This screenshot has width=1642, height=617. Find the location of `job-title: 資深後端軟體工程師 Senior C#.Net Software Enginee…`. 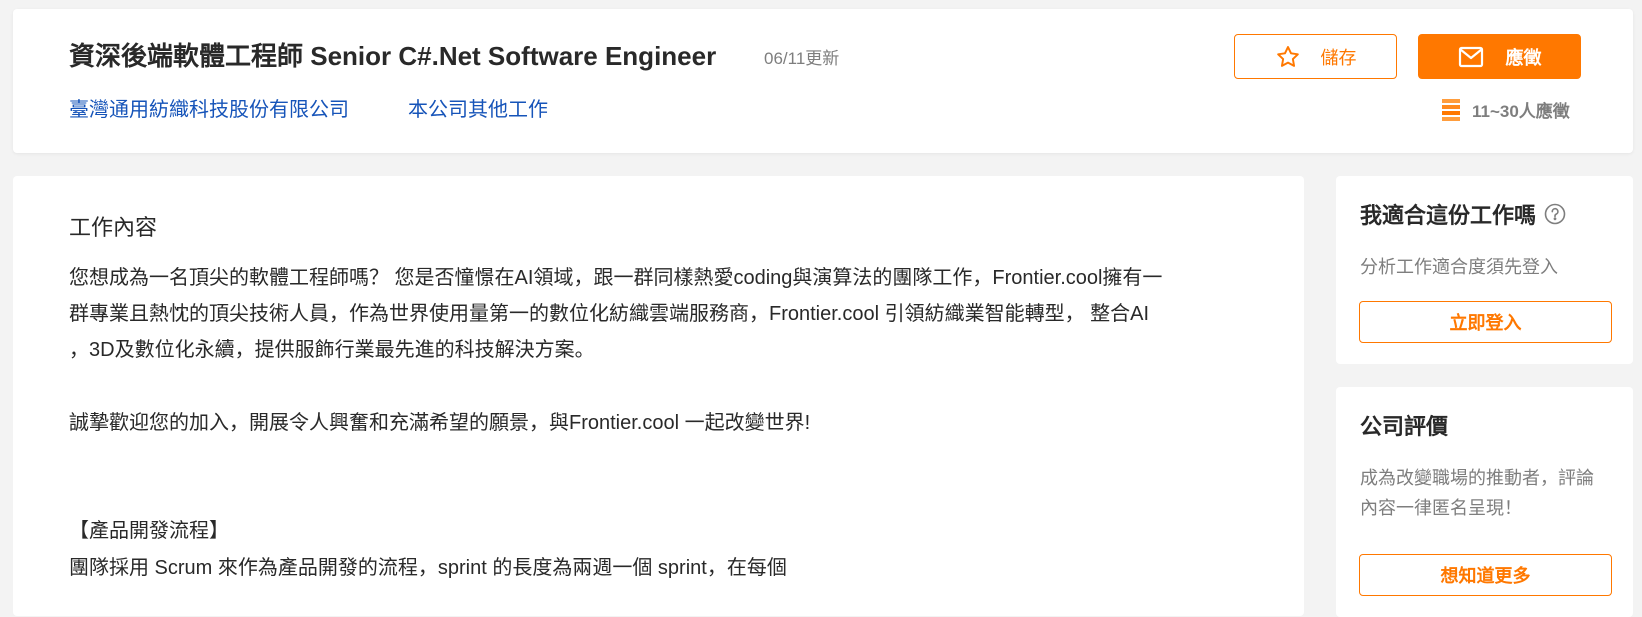

job-title: 資深後端軟體工程師 Senior C#.Net Software Enginee… is located at coordinates (393, 56).